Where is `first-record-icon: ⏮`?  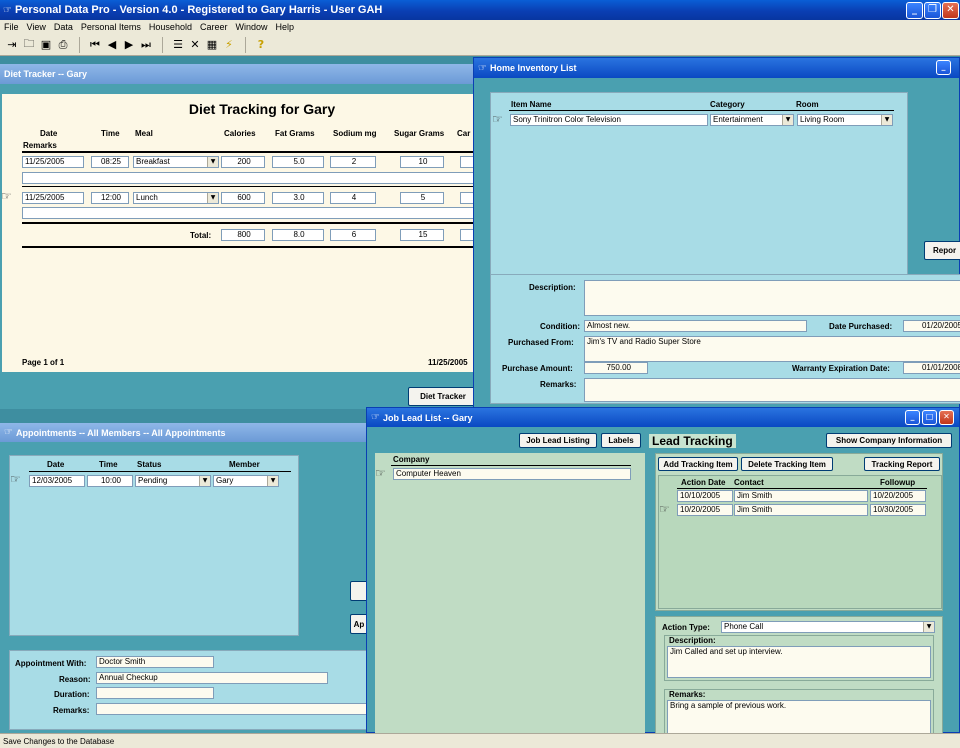
first-record-icon: ⏮ is located at coordinates (95, 45).